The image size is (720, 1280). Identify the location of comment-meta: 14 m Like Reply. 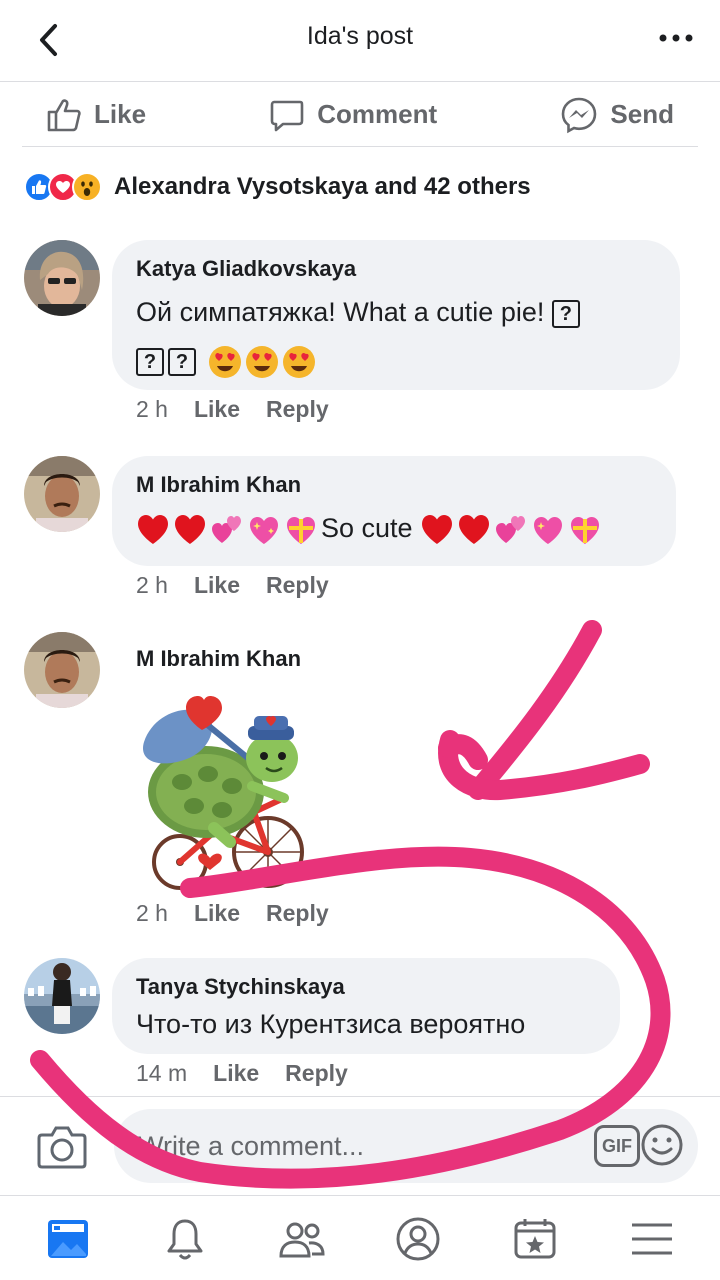
(242, 1073).